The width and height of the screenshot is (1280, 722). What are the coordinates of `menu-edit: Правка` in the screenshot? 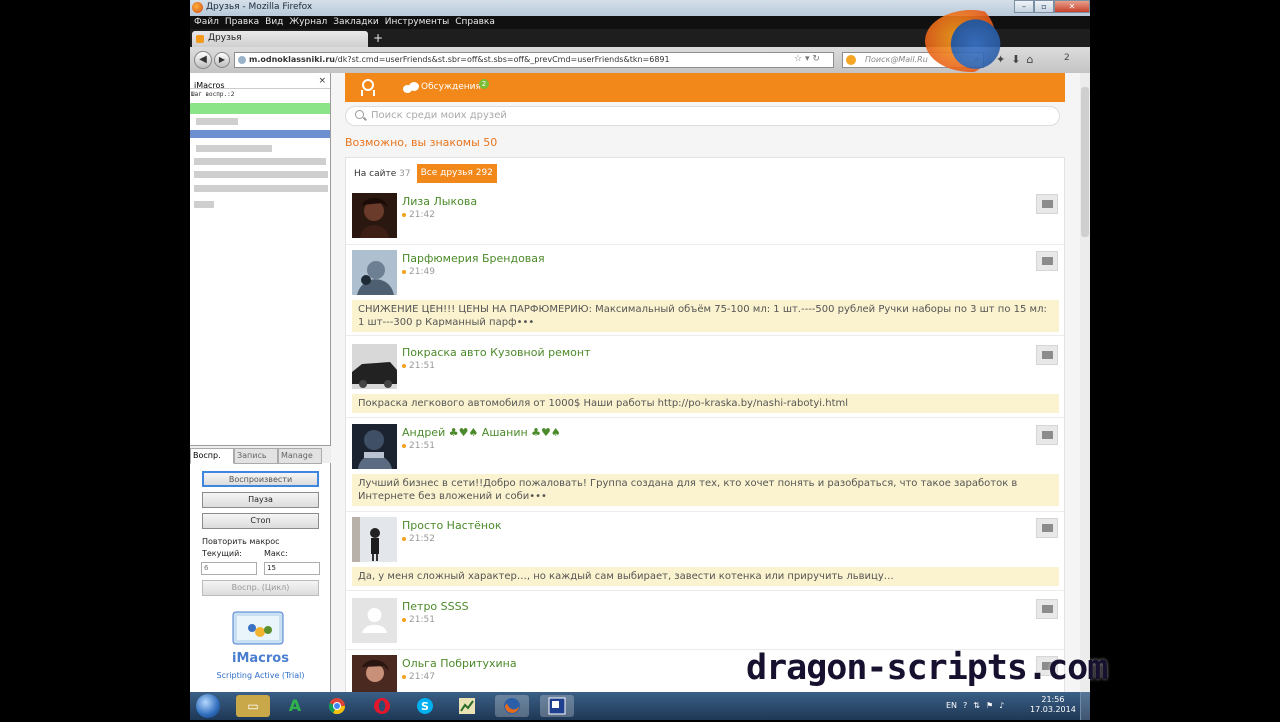 It's located at (242, 22).